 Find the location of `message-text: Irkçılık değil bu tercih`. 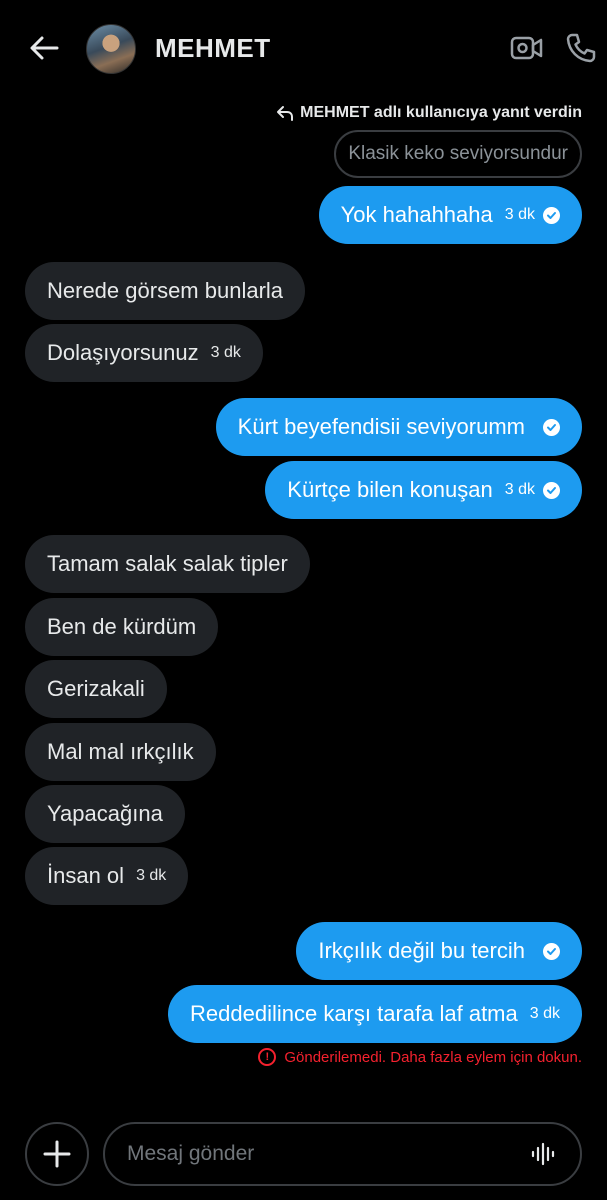

message-text: Irkçılık değil bu tercih is located at coordinates (421, 950).